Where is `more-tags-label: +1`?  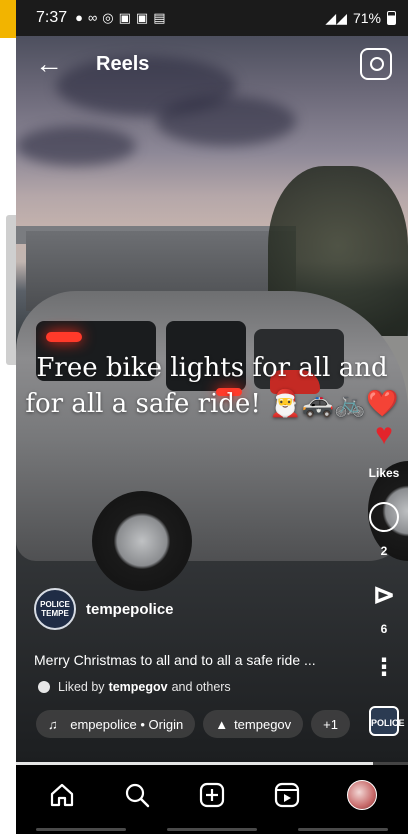 more-tags-label: +1 is located at coordinates (330, 724).